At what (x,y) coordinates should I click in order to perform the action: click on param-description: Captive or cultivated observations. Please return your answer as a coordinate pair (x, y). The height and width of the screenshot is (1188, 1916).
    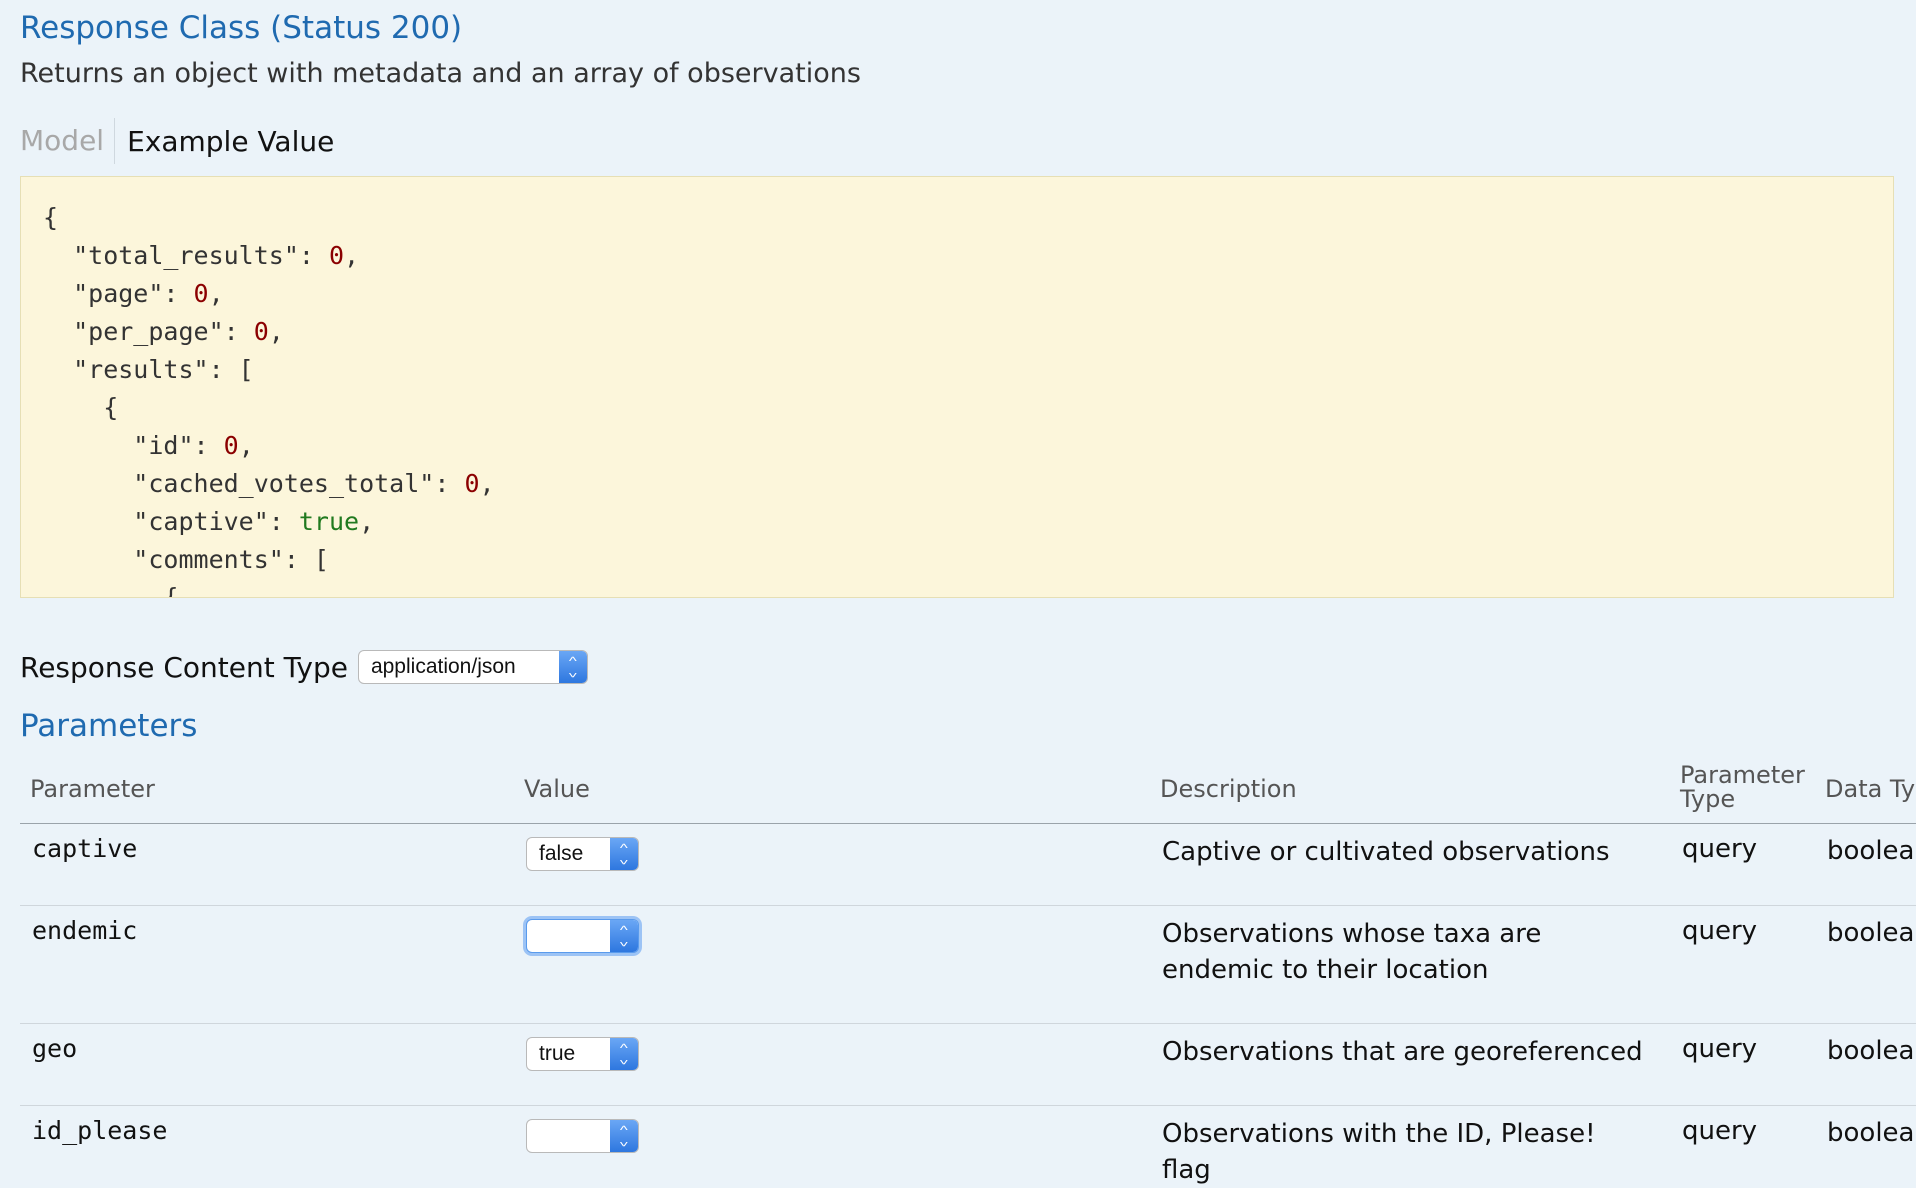
    Looking at the image, I should click on (1386, 852).